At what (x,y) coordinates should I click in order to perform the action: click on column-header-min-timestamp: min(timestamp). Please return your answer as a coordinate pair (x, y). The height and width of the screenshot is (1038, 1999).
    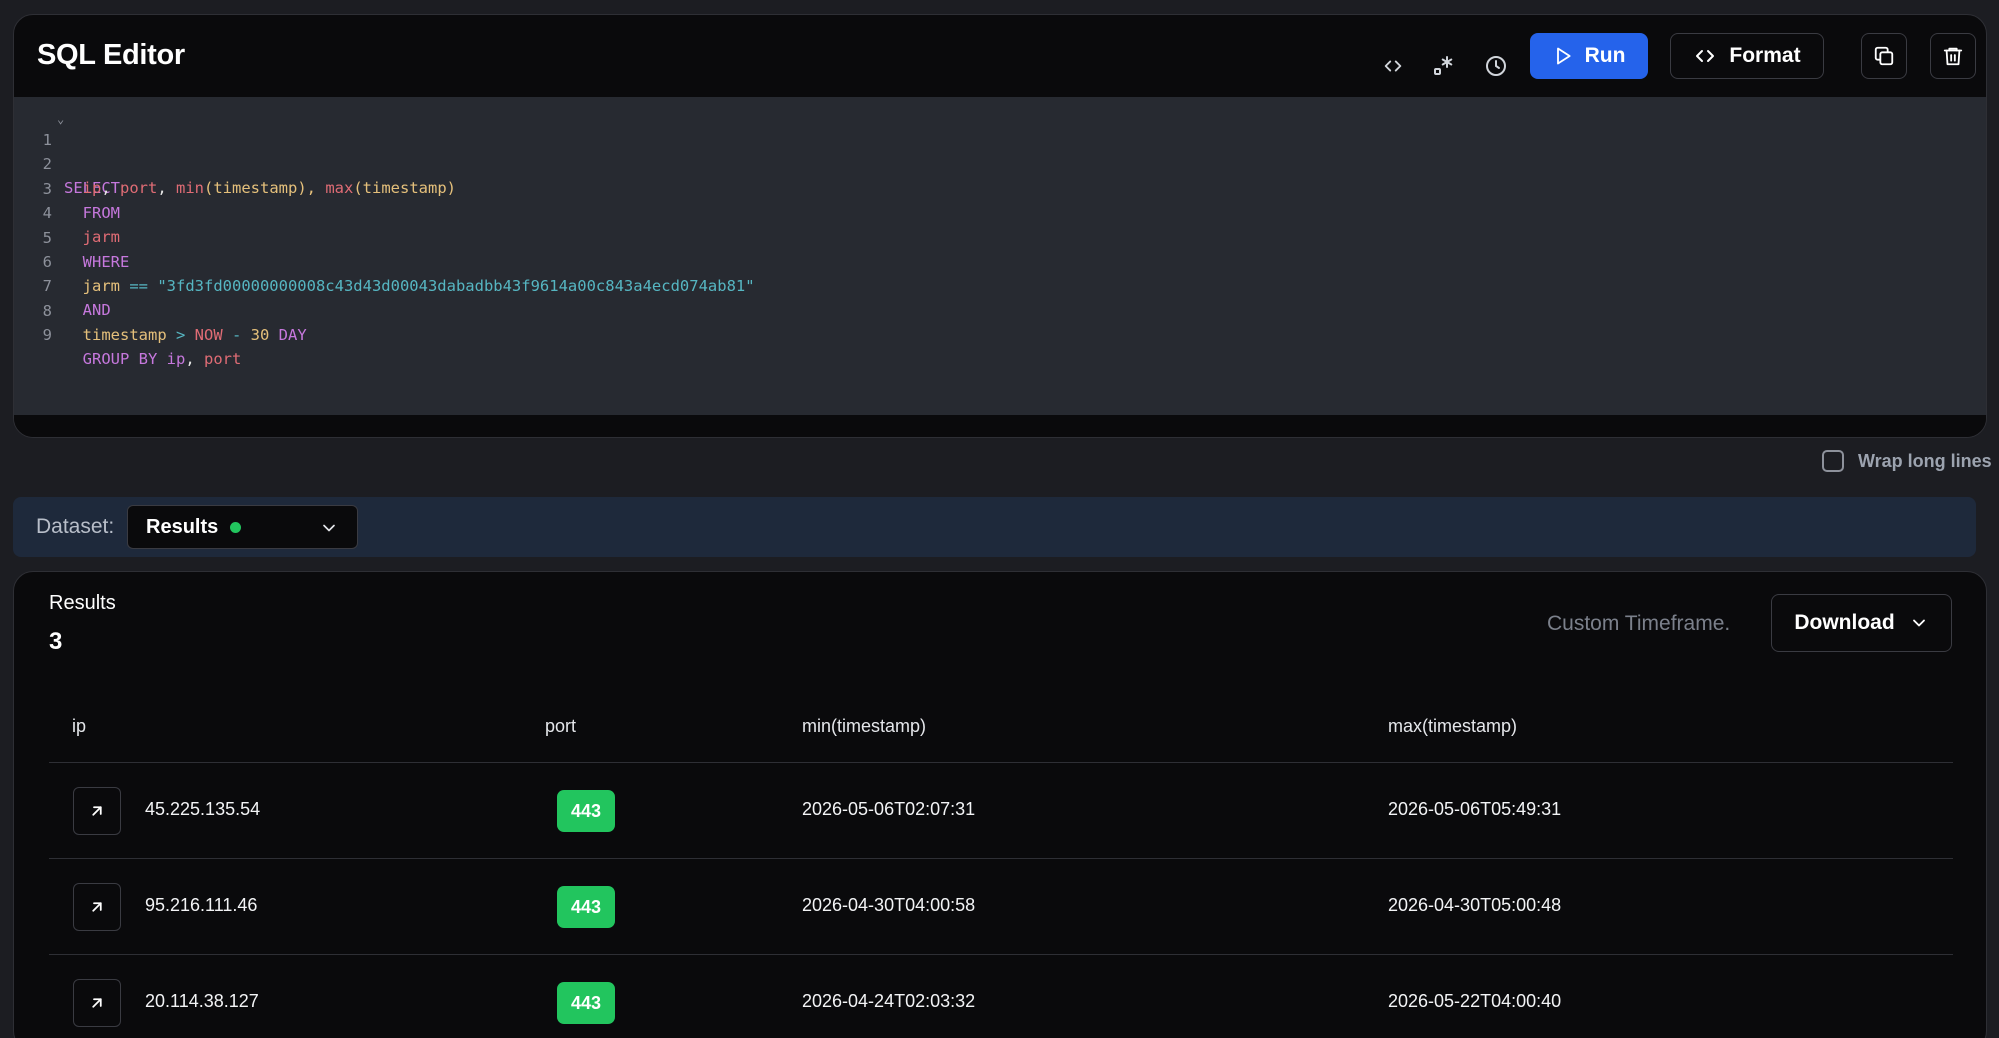
    Looking at the image, I should click on (864, 726).